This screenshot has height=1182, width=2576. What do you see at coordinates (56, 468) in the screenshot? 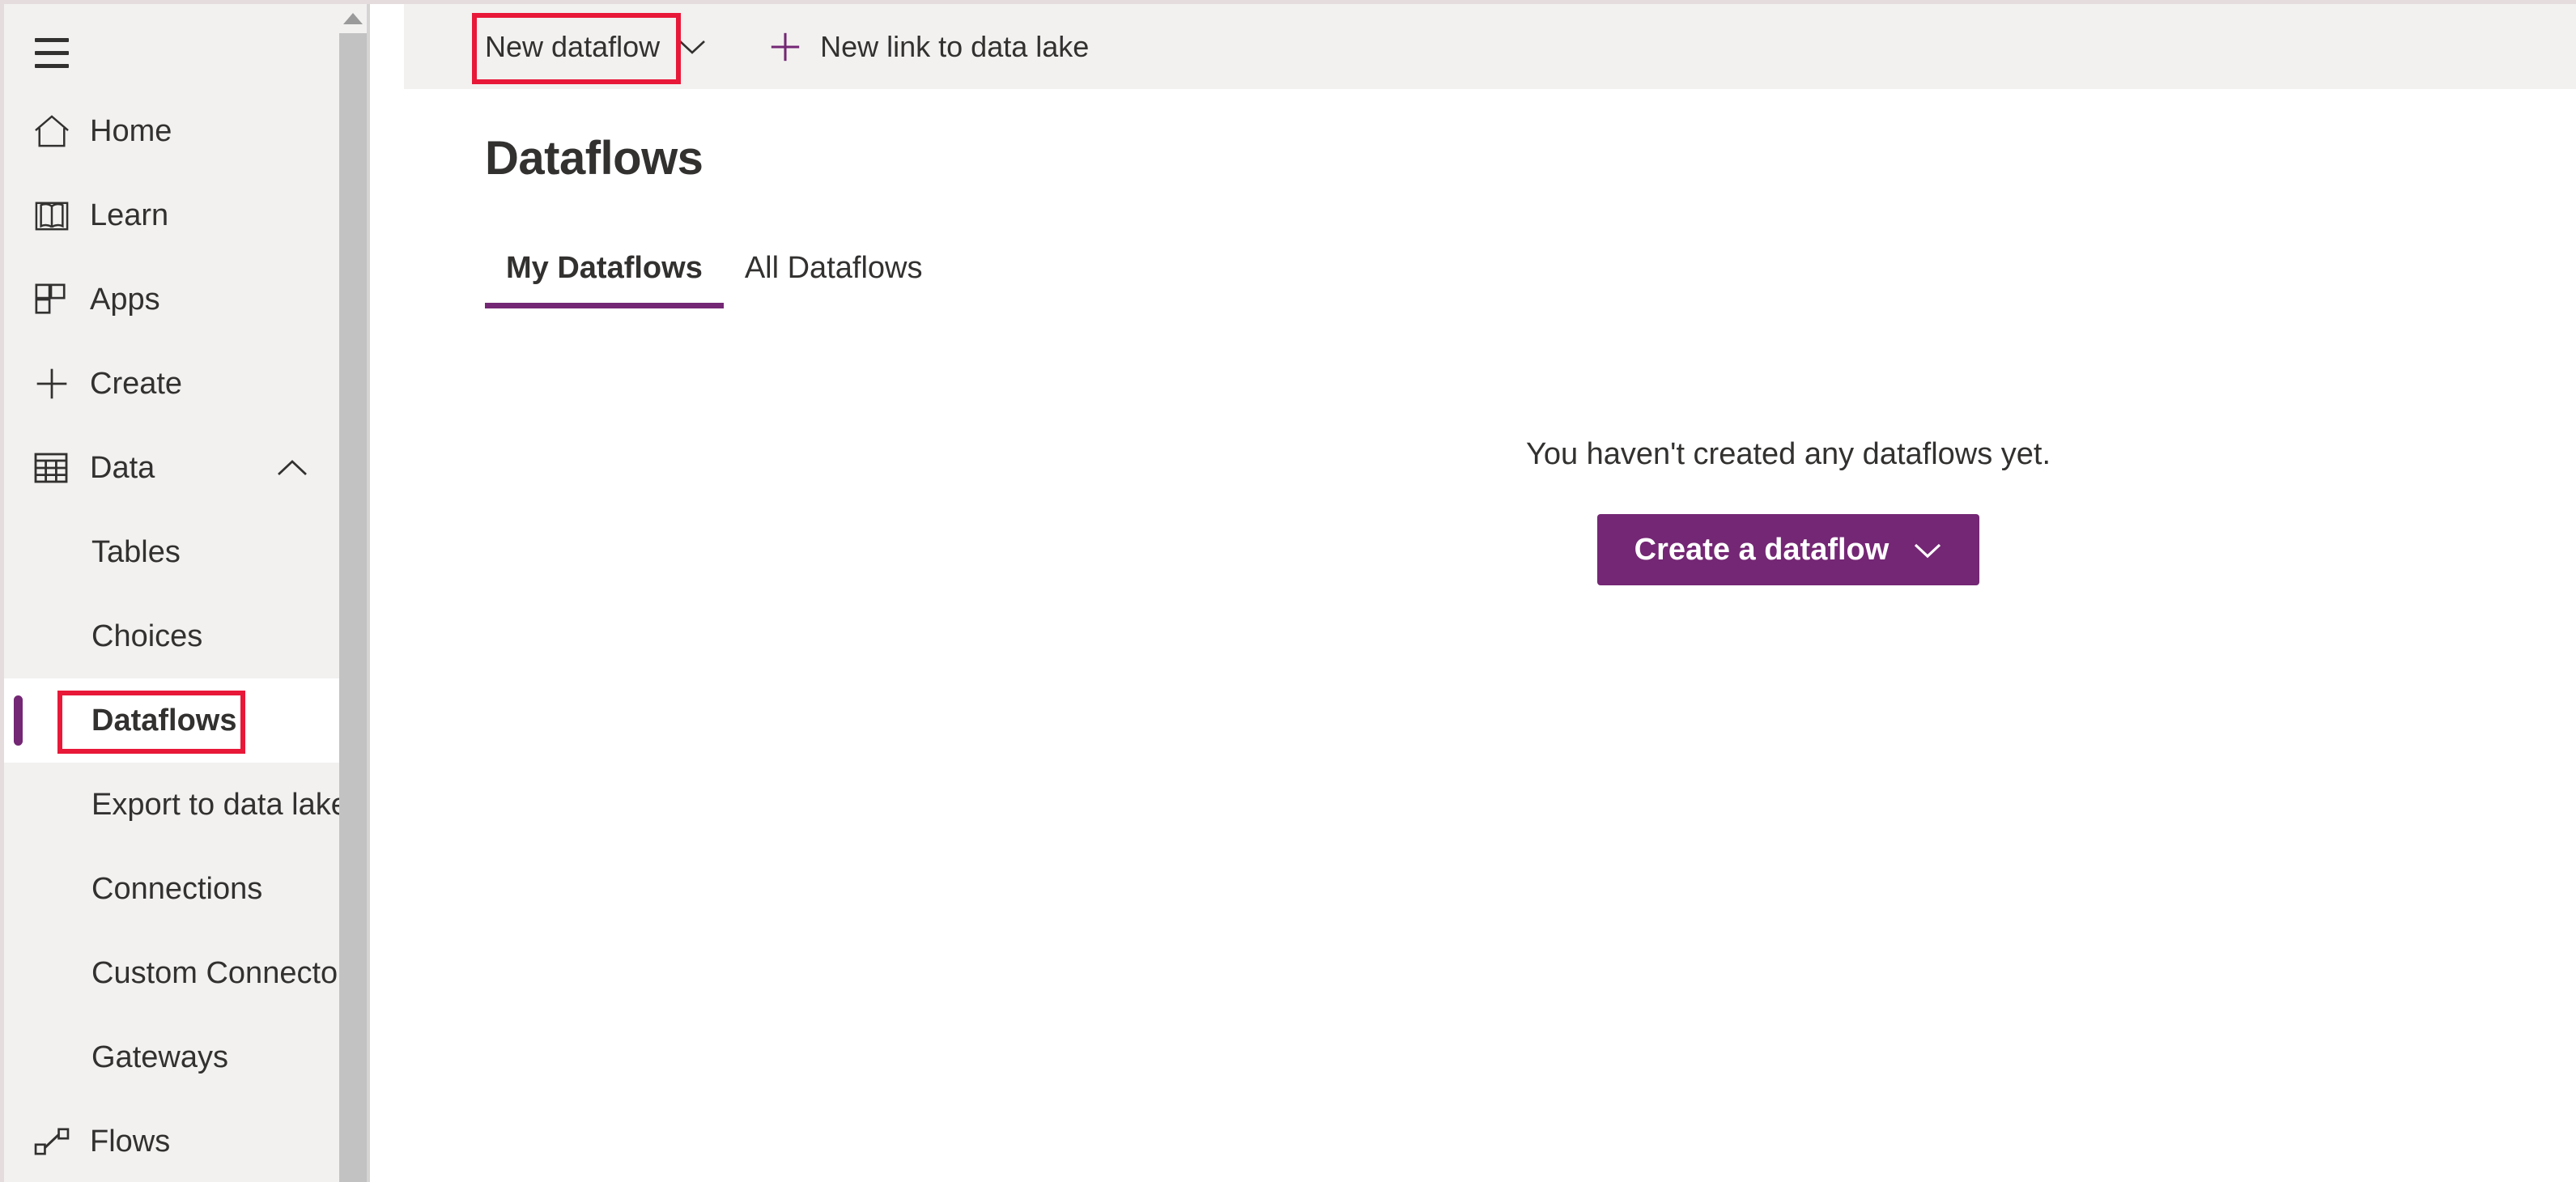
I see `table-grid-icon` at bounding box center [56, 468].